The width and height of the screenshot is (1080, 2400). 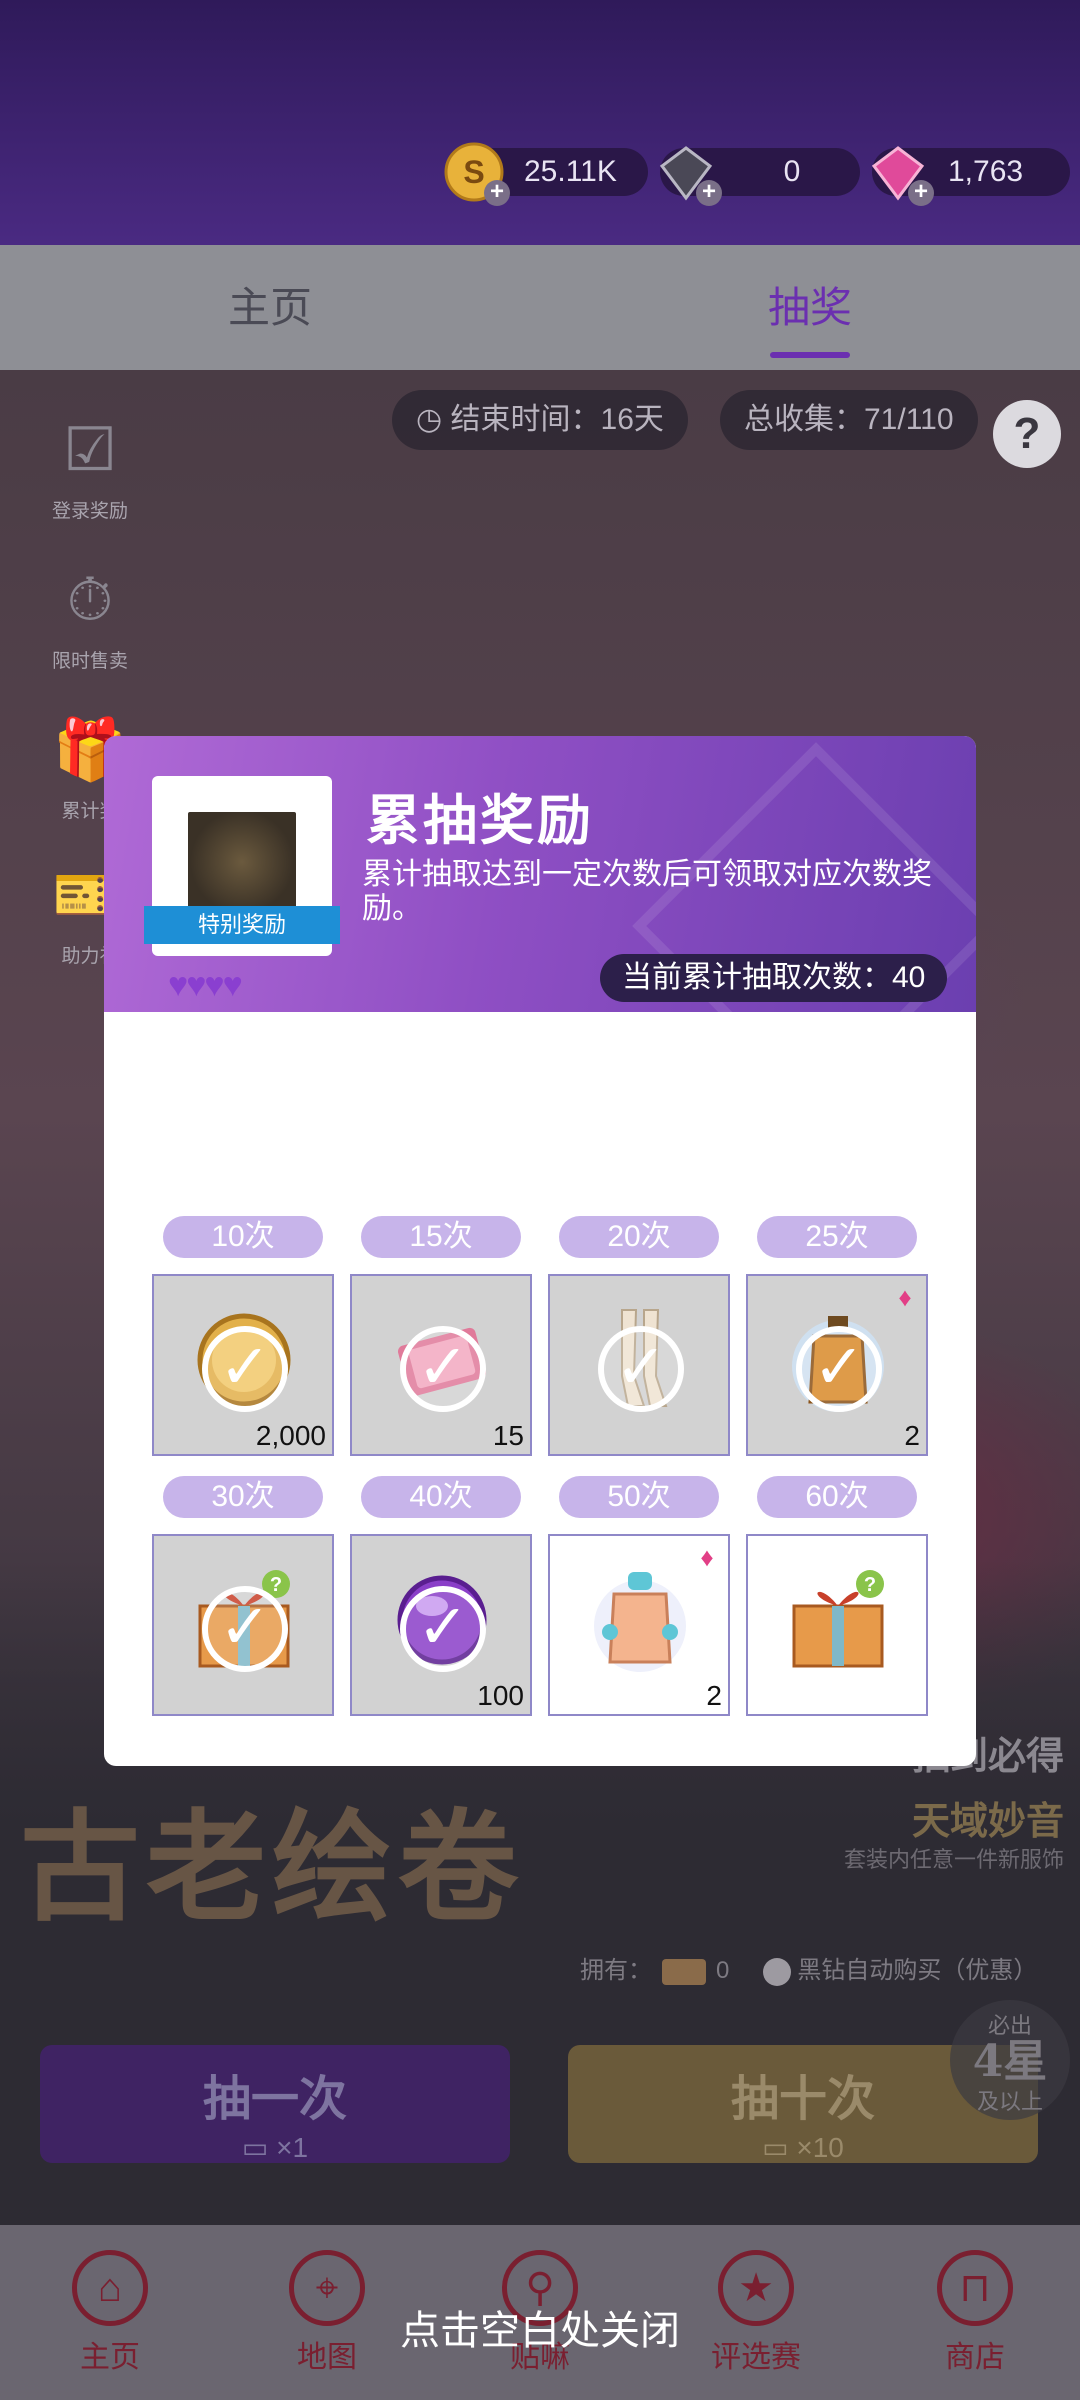 What do you see at coordinates (508, 1435) in the screenshot?
I see `reward-qty: 15` at bounding box center [508, 1435].